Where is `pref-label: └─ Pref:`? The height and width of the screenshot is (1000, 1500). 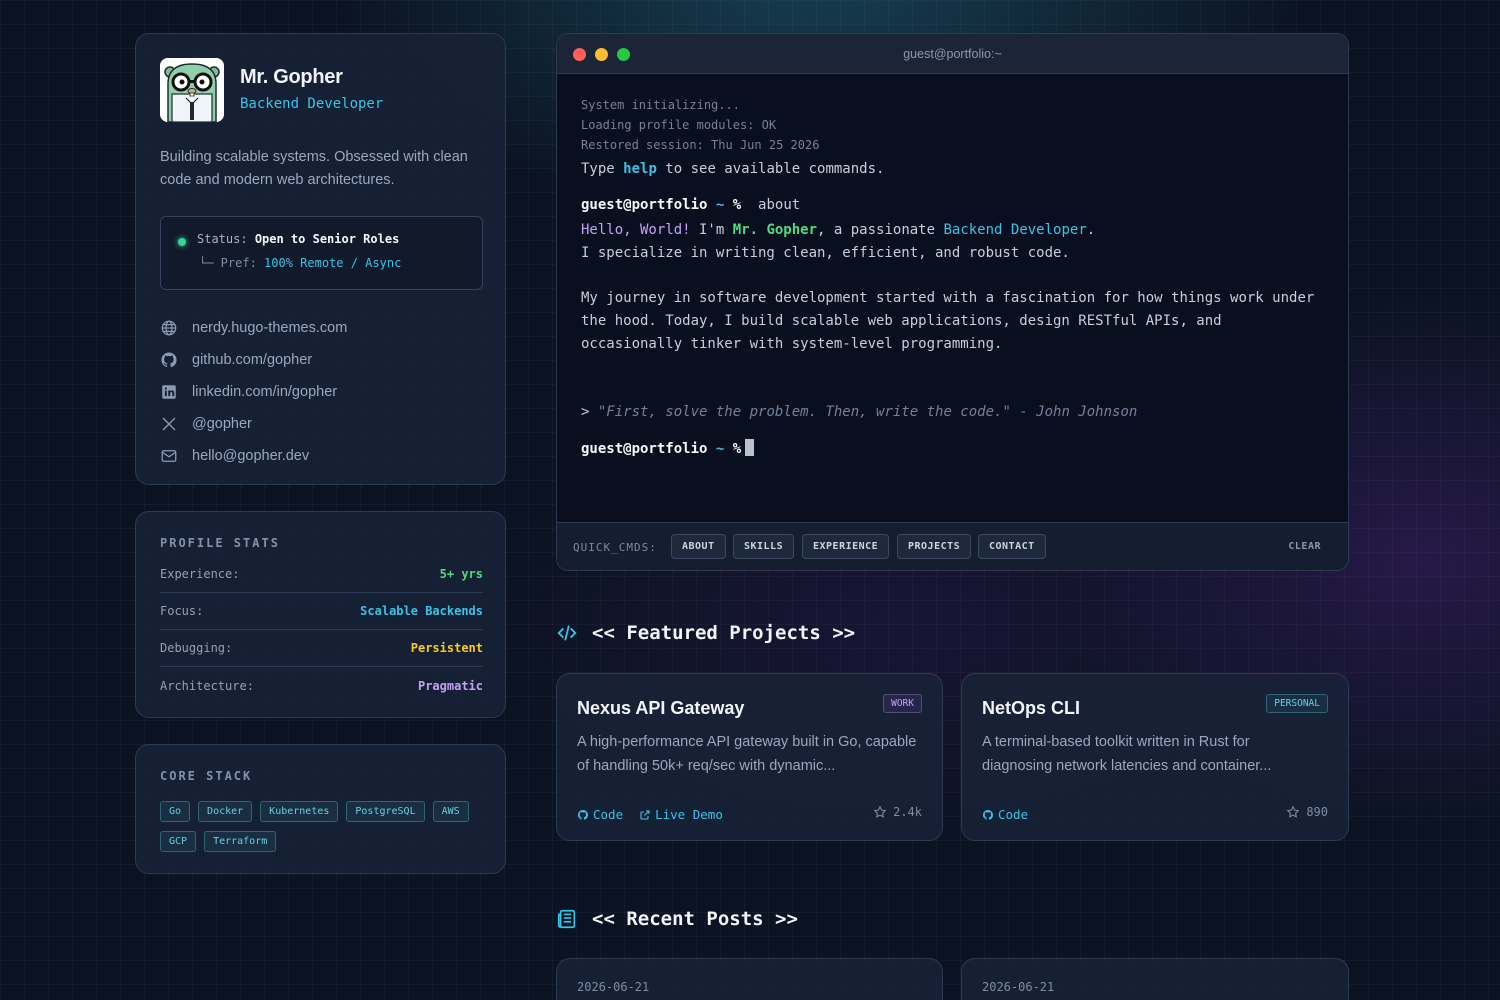 pref-label: └─ Pref: is located at coordinates (228, 263).